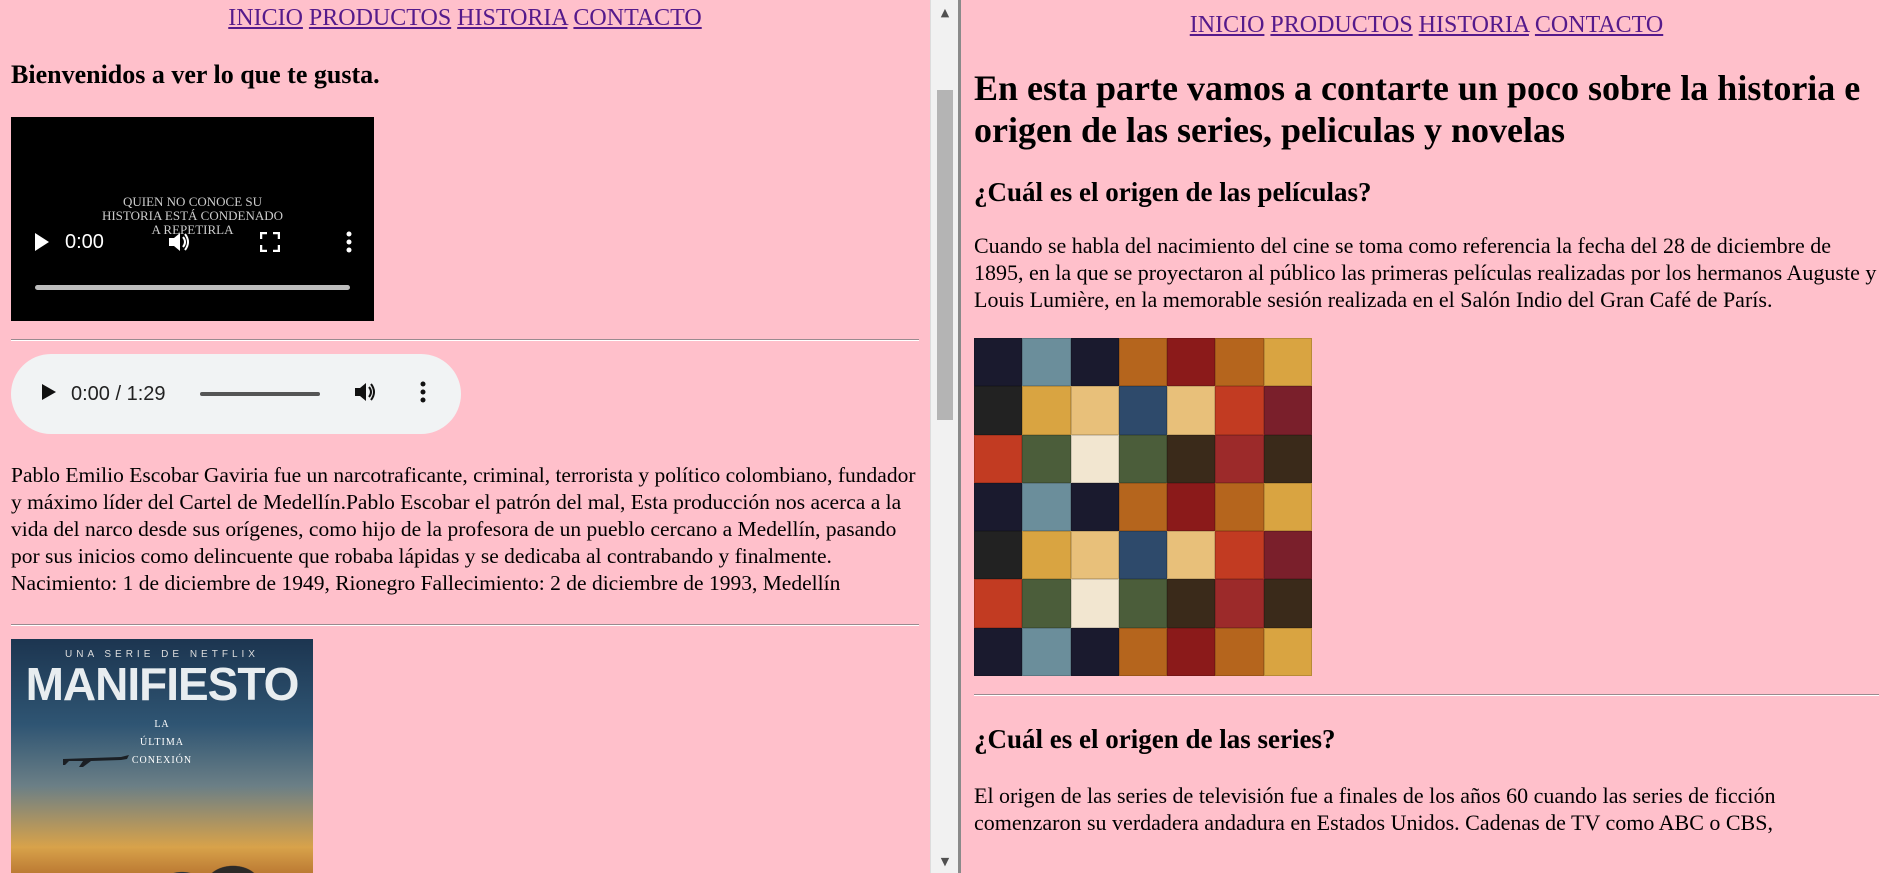 The image size is (1889, 873). What do you see at coordinates (270, 242) in the screenshot?
I see `fullscreen-icon` at bounding box center [270, 242].